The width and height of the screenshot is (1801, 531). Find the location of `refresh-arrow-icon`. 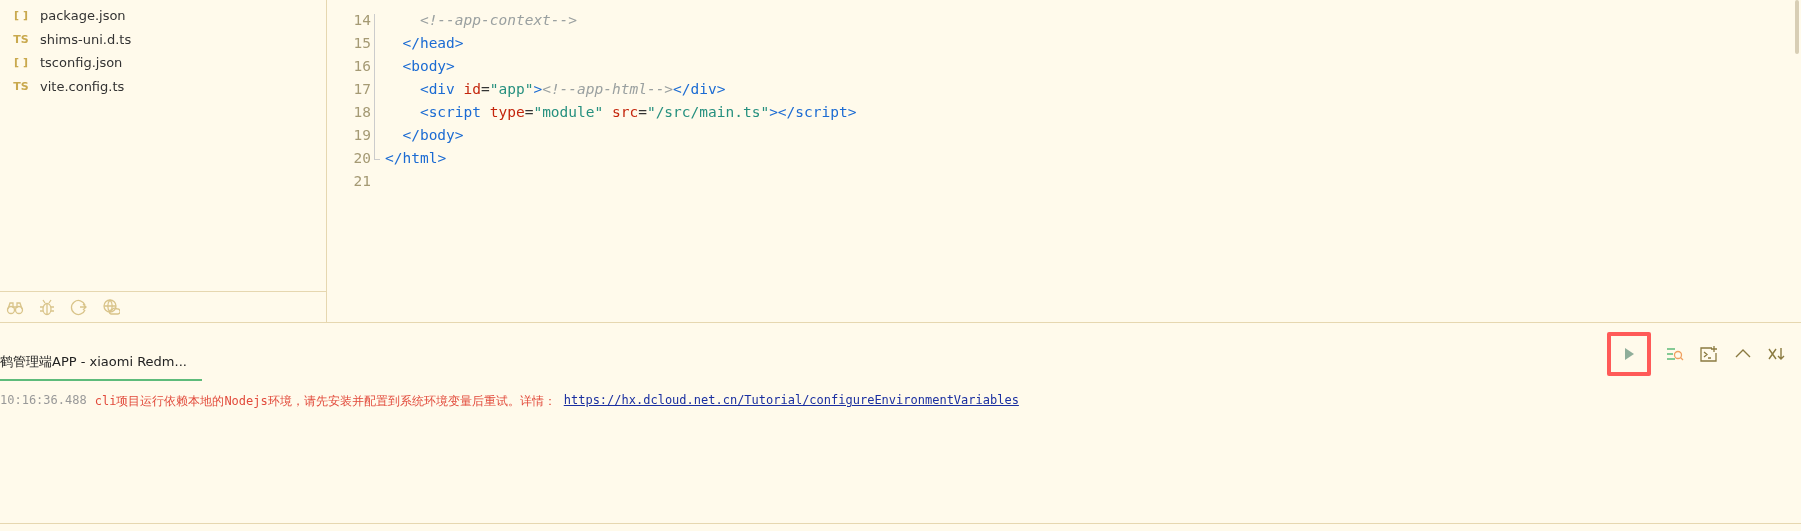

refresh-arrow-icon is located at coordinates (79, 307).